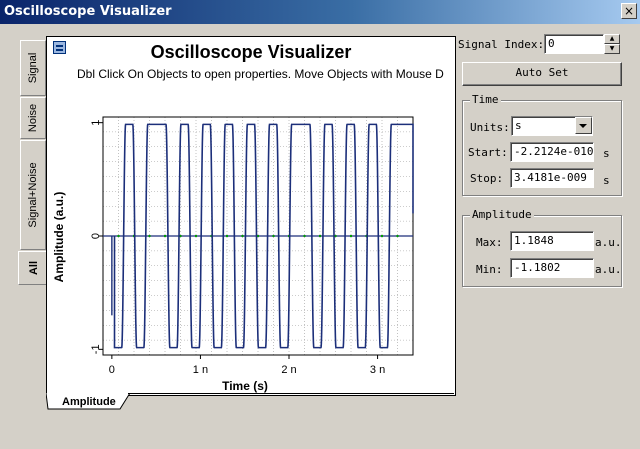 The image size is (640, 449). I want to click on tab-amplitude: Amplitude, so click(88, 402).